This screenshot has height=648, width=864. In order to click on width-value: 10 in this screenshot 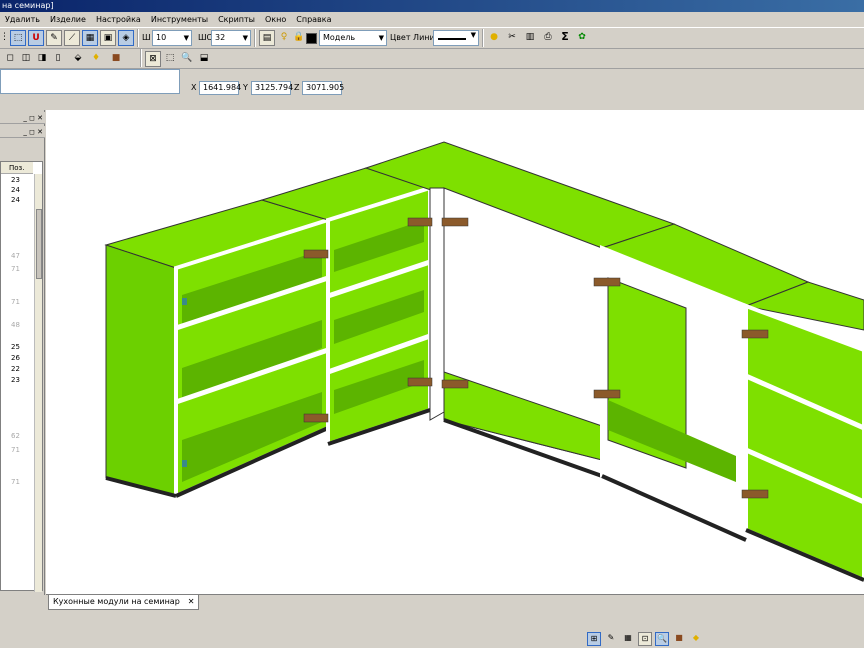, I will do `click(161, 37)`.